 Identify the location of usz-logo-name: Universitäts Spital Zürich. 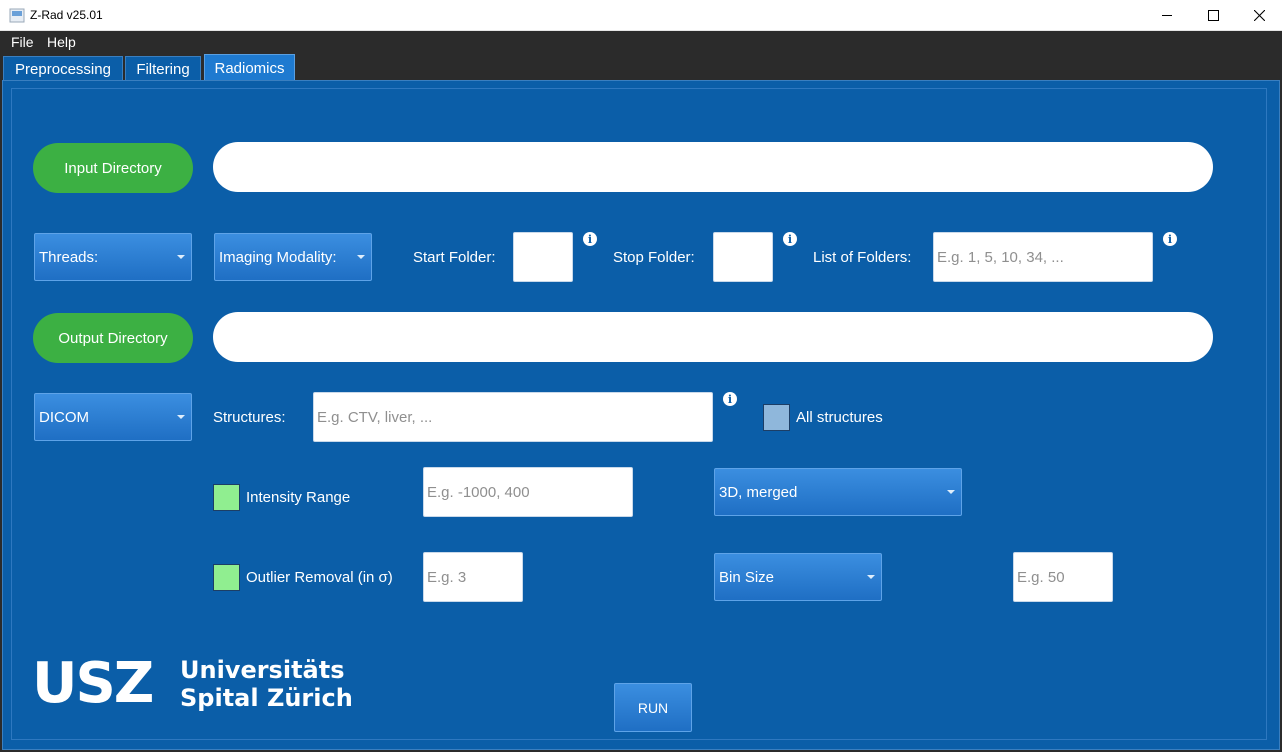
(266, 684).